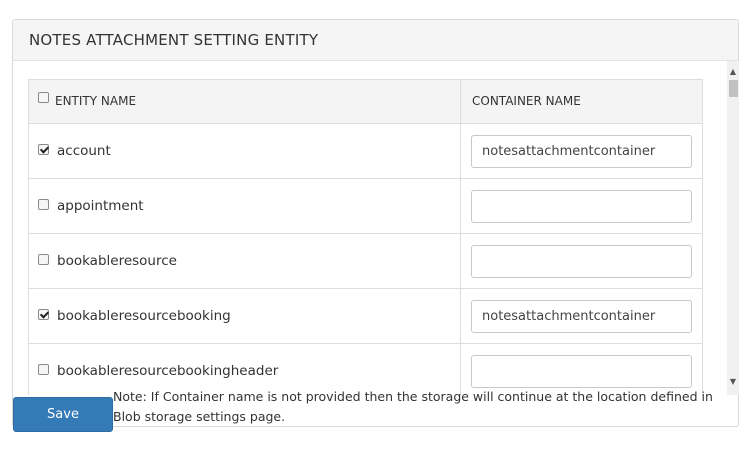 This screenshot has height=454, width=748. I want to click on scroll-up-arrow-icon: ▲, so click(733, 72).